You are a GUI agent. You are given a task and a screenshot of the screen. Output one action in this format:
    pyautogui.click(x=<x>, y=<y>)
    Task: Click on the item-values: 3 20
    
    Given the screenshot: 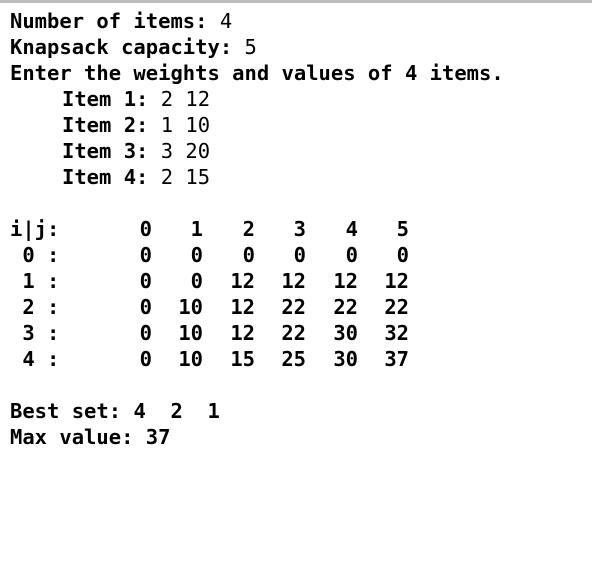 What is the action you would take?
    pyautogui.click(x=185, y=151)
    